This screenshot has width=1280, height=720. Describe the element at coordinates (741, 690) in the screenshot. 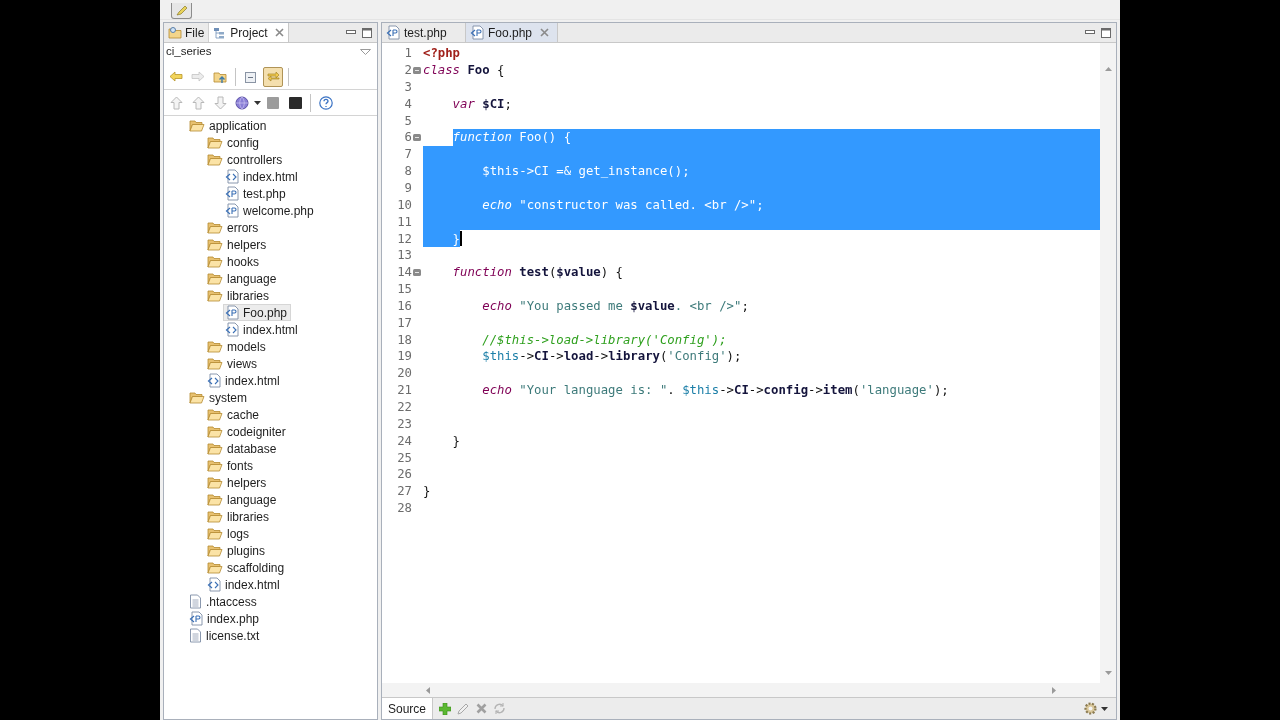

I see `horizontal-scrollbar` at that location.